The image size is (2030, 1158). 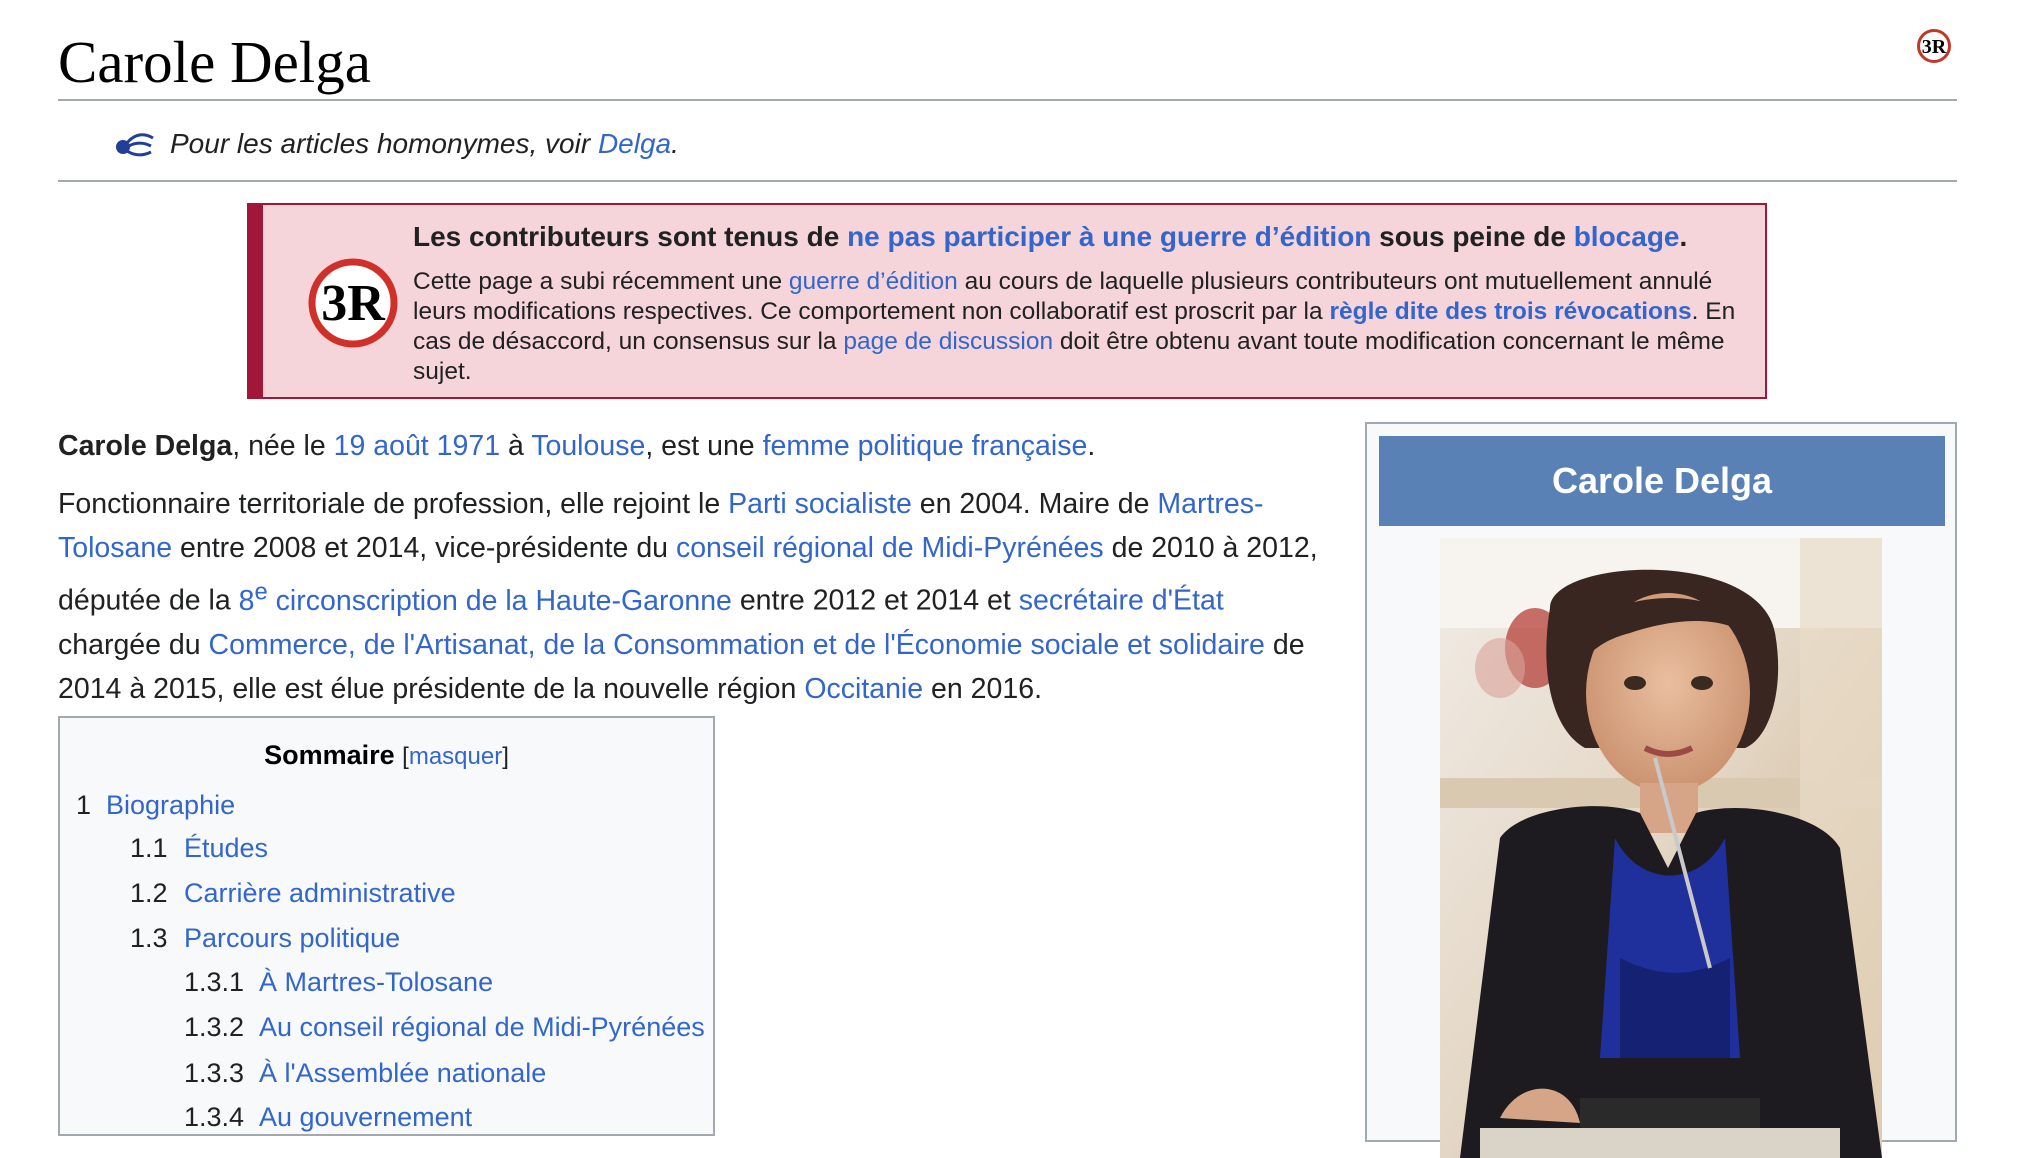 What do you see at coordinates (630, 236) in the screenshot?
I see `banner-heading-text: Les contributeurs sont tenus de` at bounding box center [630, 236].